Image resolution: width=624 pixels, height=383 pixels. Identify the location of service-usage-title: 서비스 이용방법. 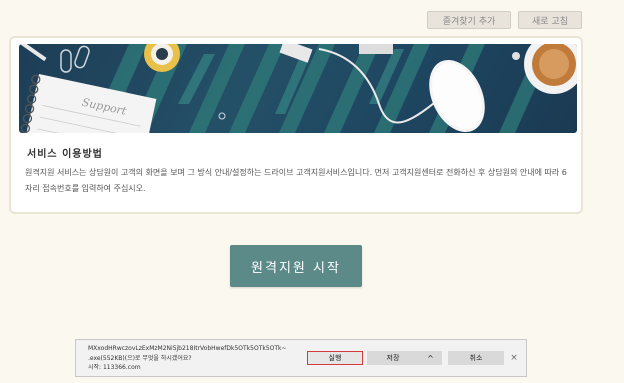
(65, 154).